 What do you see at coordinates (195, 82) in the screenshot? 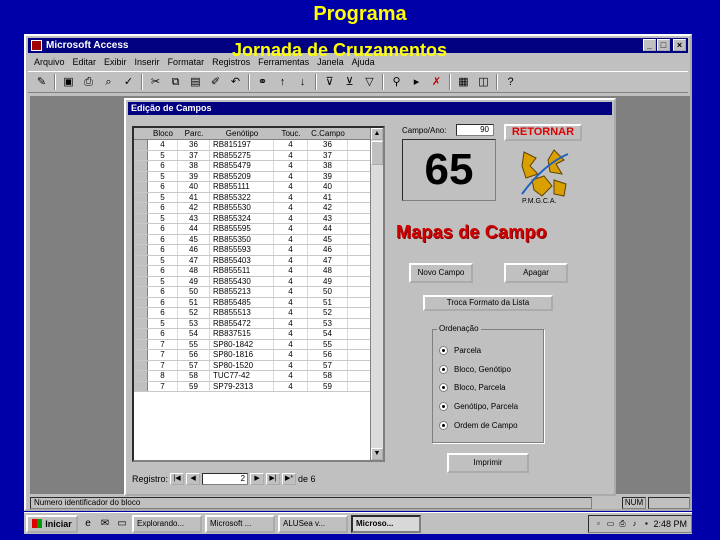
I see `paste-icon: ▤` at bounding box center [195, 82].